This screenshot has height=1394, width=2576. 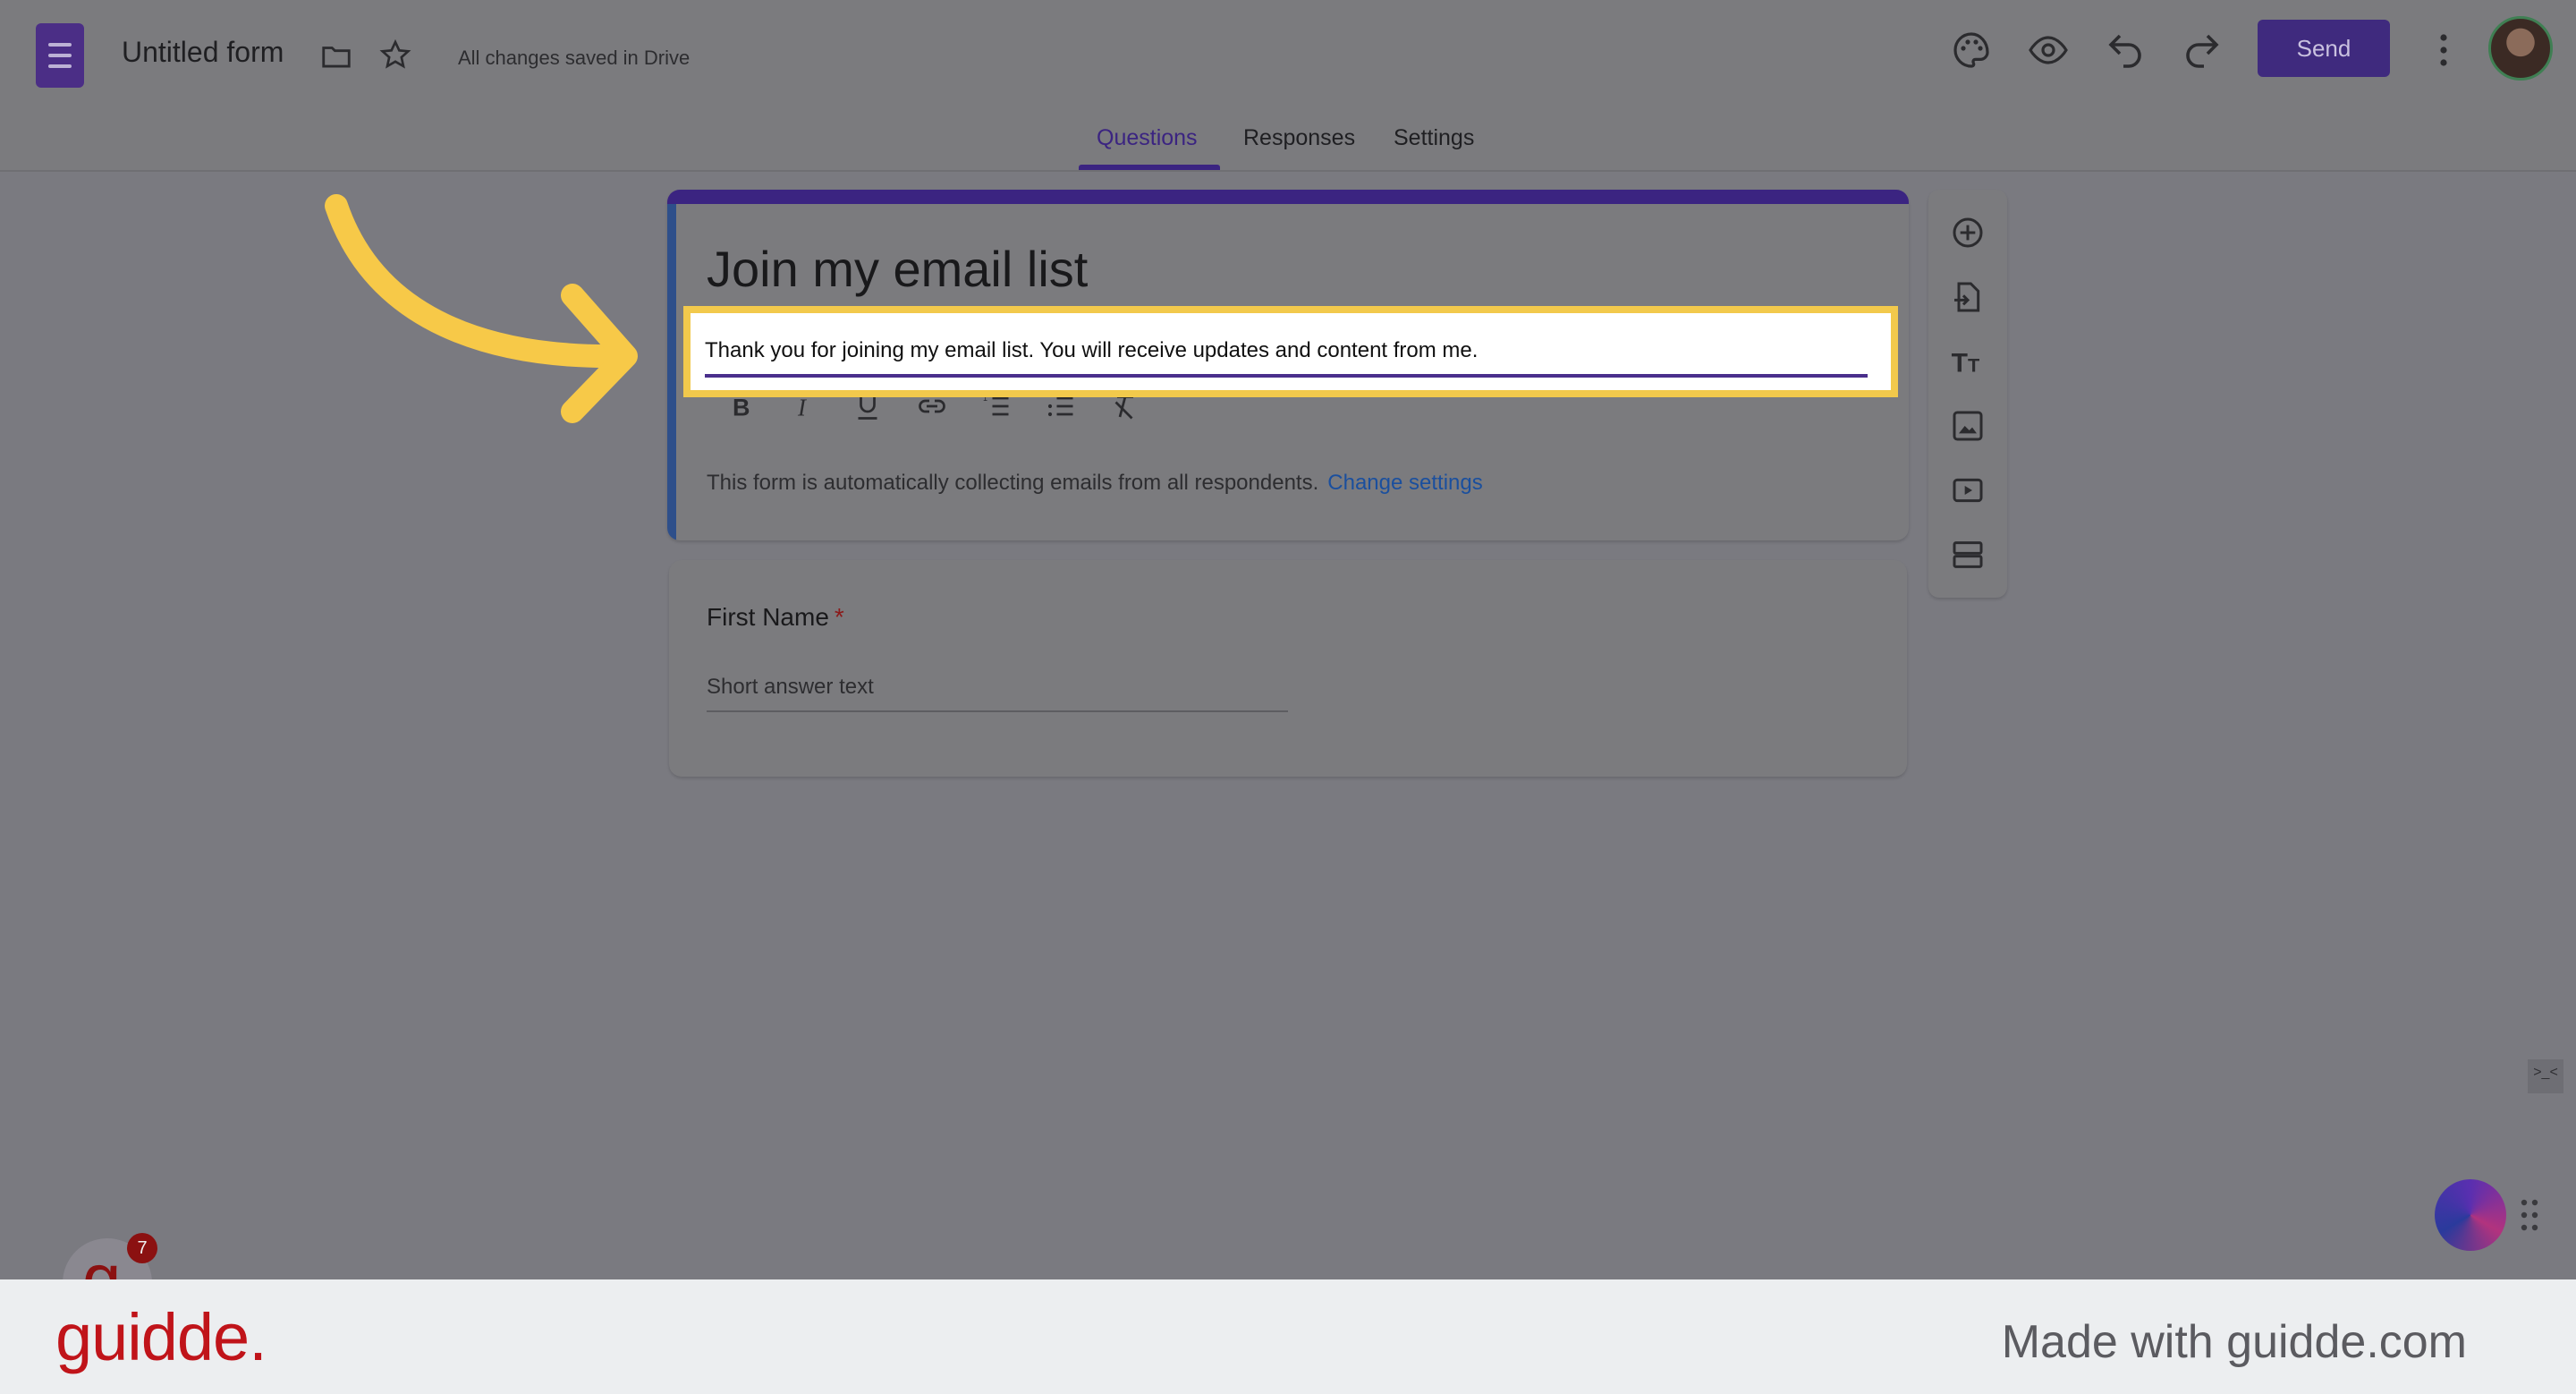 What do you see at coordinates (1149, 167) in the screenshot?
I see `active-tab-indicator` at bounding box center [1149, 167].